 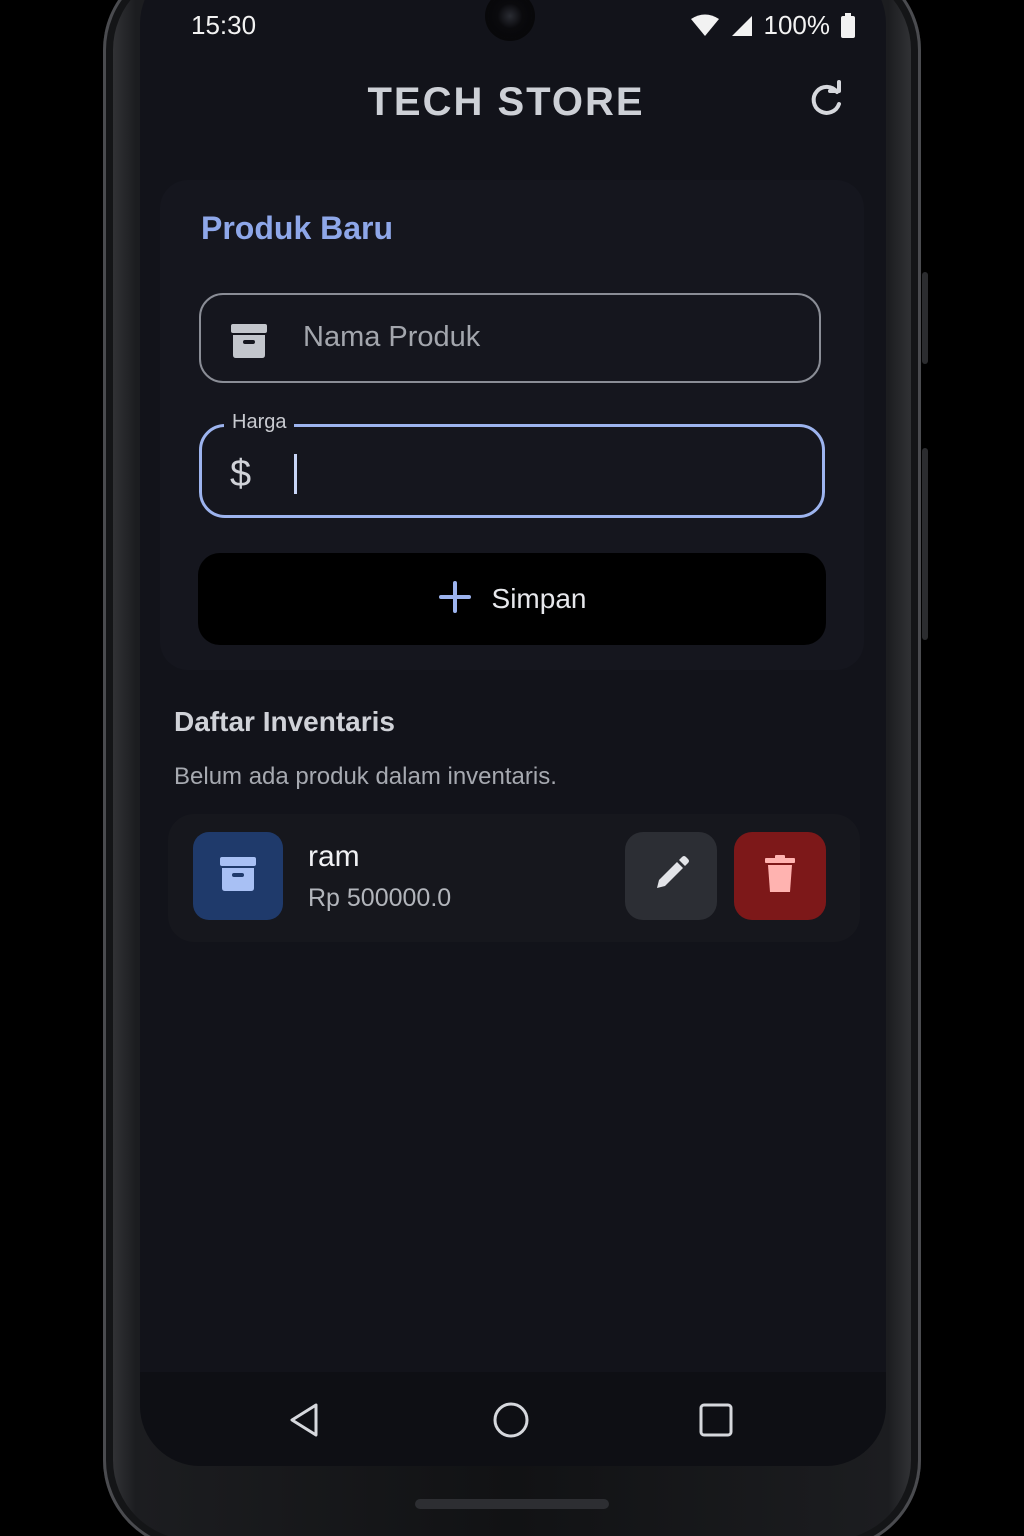 What do you see at coordinates (365, 776) in the screenshot?
I see `inventory-empty-message: Belum ada produk dalam inventaris.` at bounding box center [365, 776].